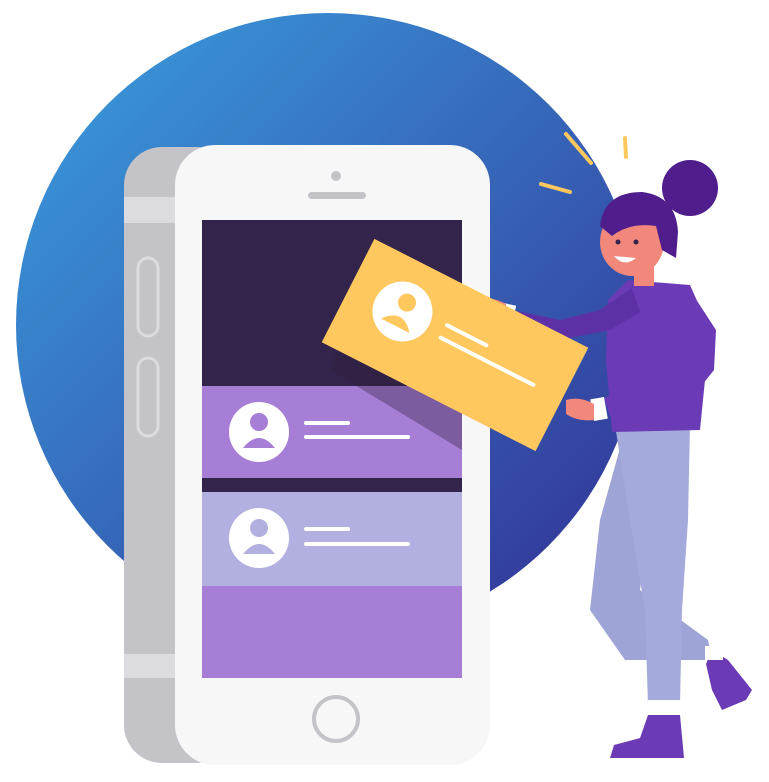  What do you see at coordinates (148, 397) in the screenshot?
I see `volume-button-down` at bounding box center [148, 397].